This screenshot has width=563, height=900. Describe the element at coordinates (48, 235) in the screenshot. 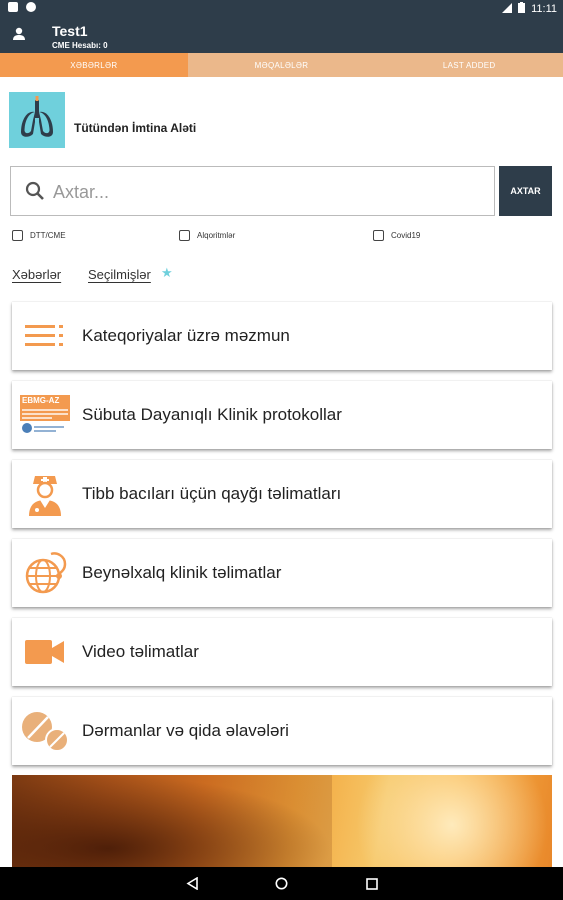

I see `filter-label: DTT/CME` at that location.